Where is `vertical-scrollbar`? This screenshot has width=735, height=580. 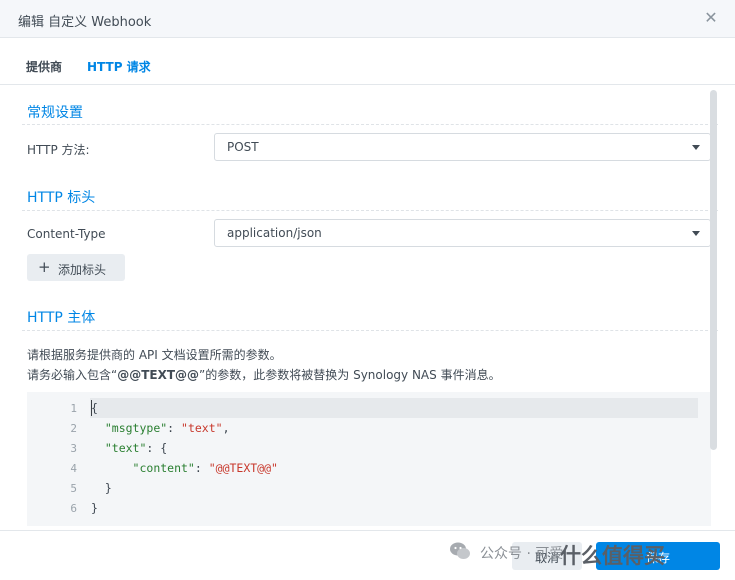 vertical-scrollbar is located at coordinates (713, 270).